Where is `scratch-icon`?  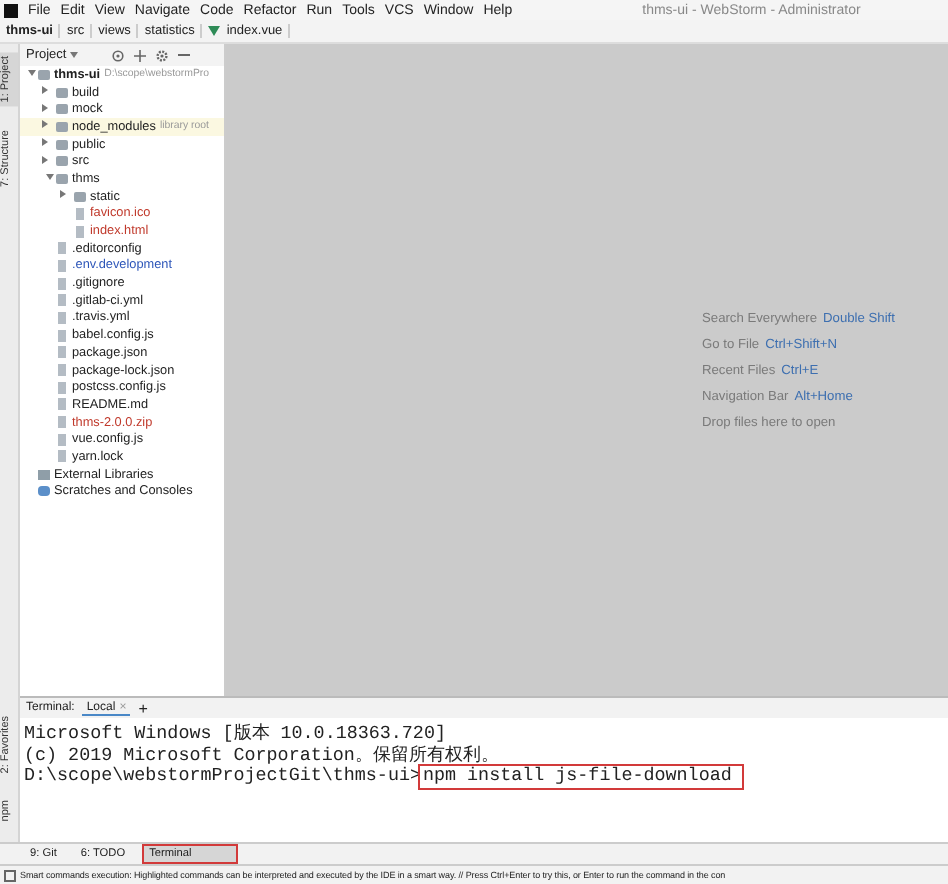 scratch-icon is located at coordinates (44, 491).